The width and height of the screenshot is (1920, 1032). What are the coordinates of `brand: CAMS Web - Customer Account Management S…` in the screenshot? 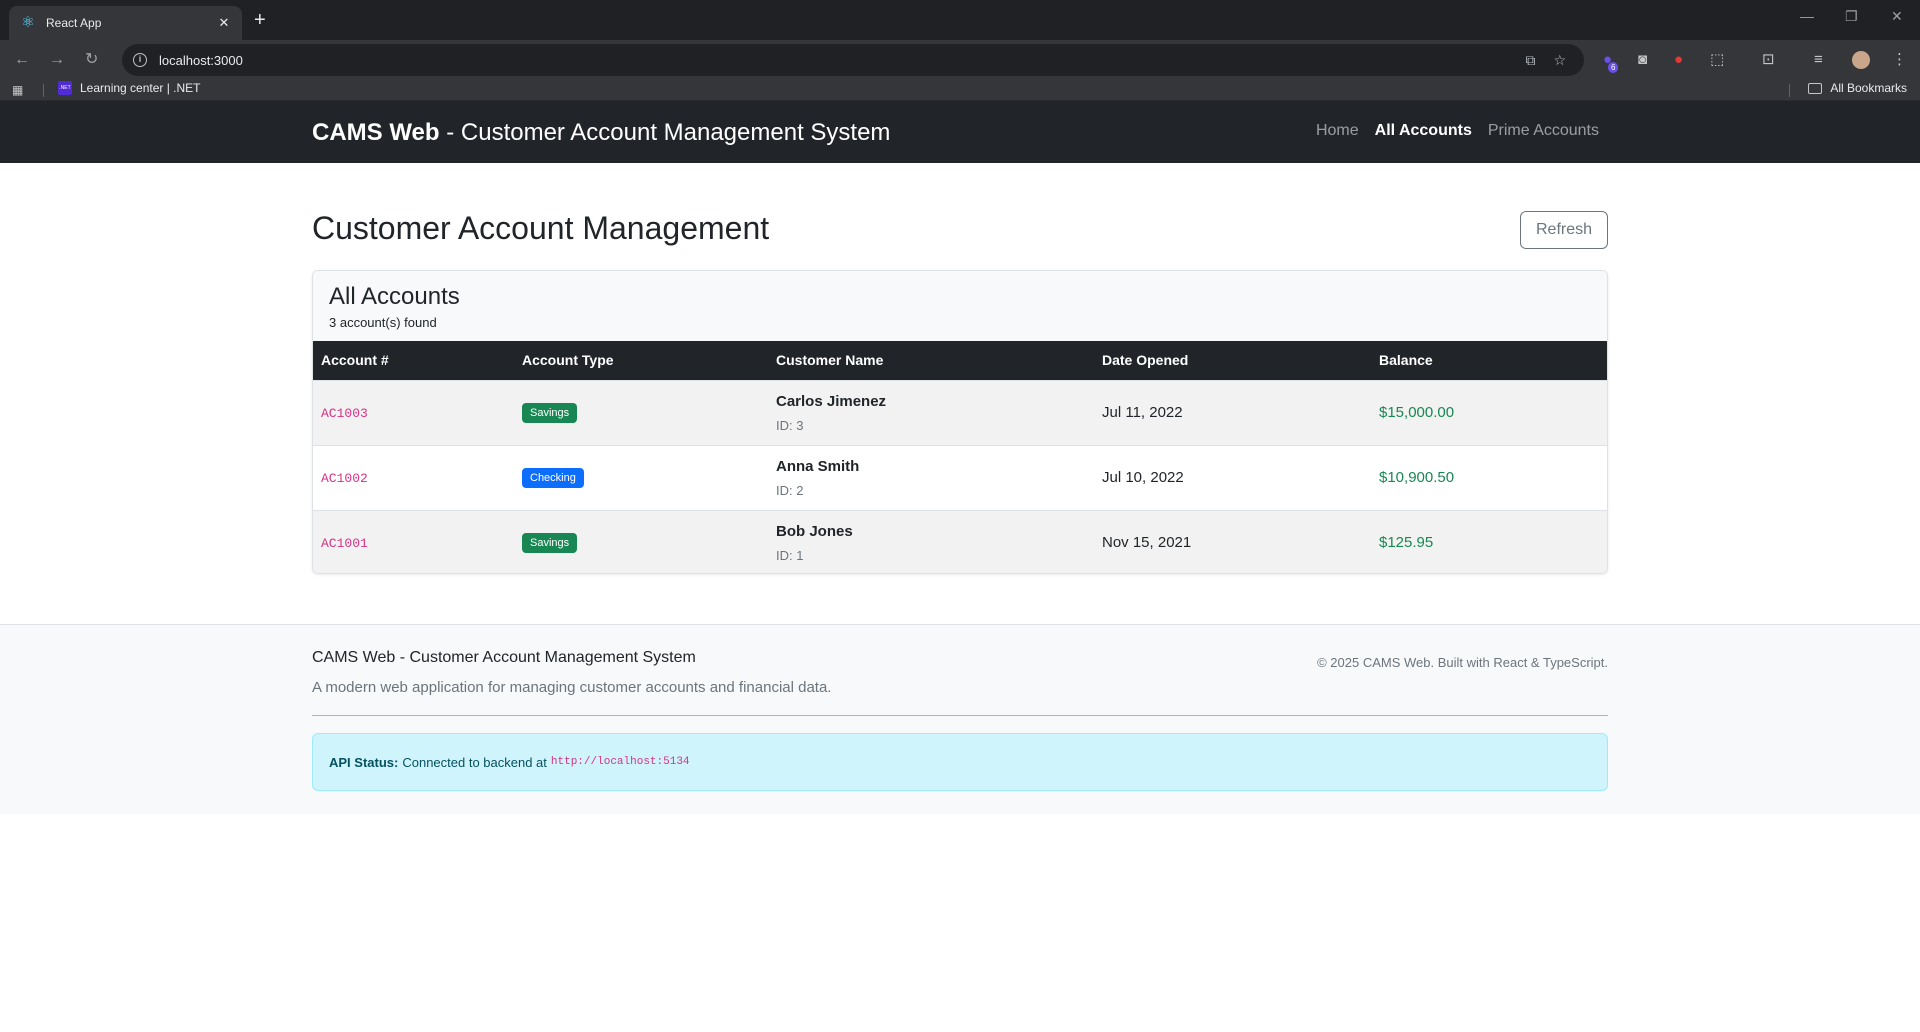 It's located at (601, 133).